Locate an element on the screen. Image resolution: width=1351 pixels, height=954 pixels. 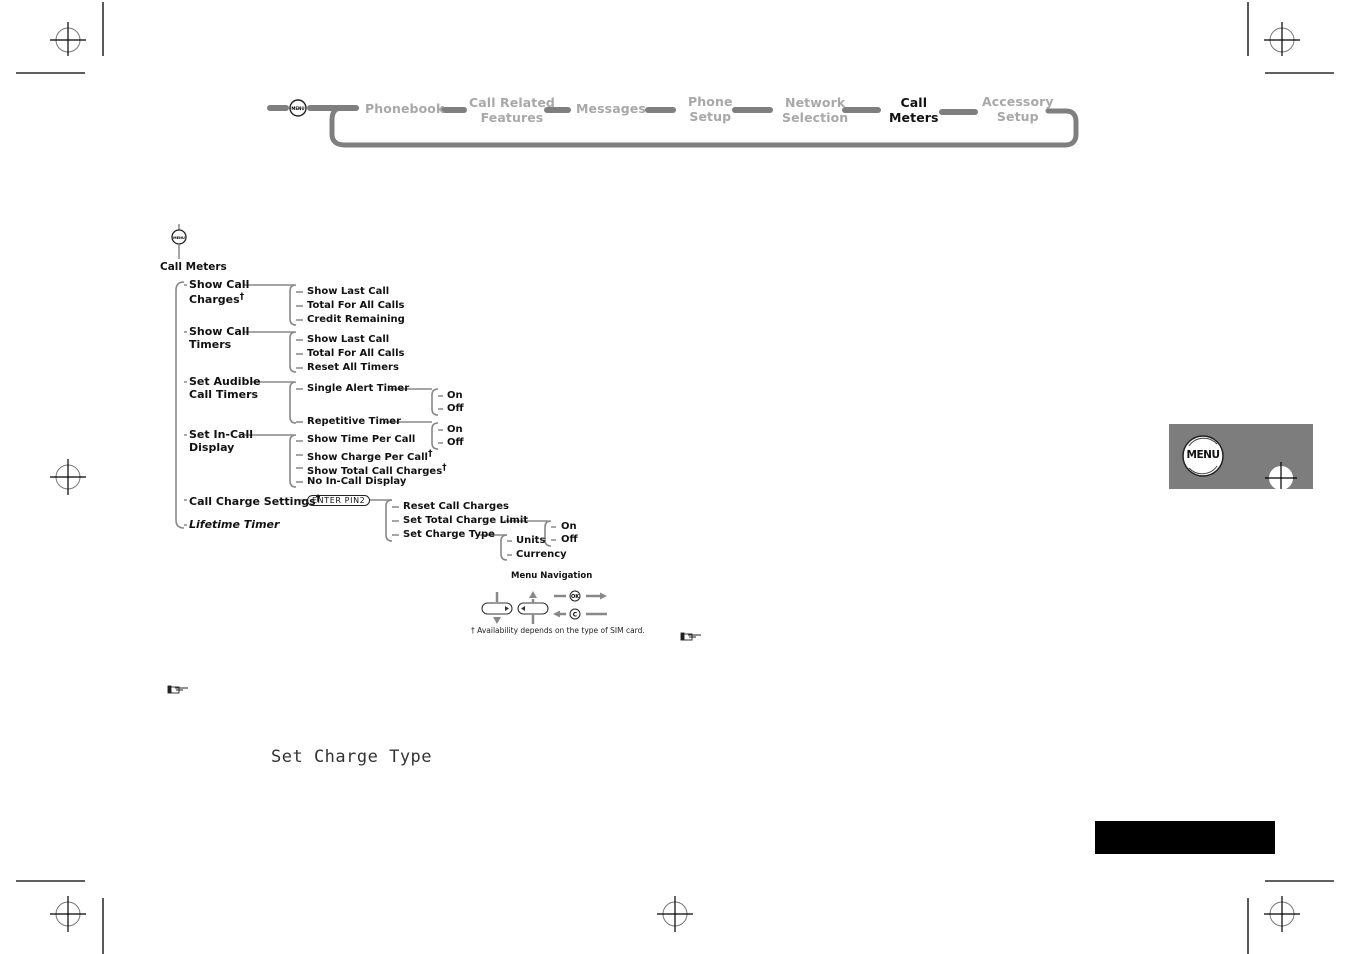
page-tab-block is located at coordinates (1185, 837).